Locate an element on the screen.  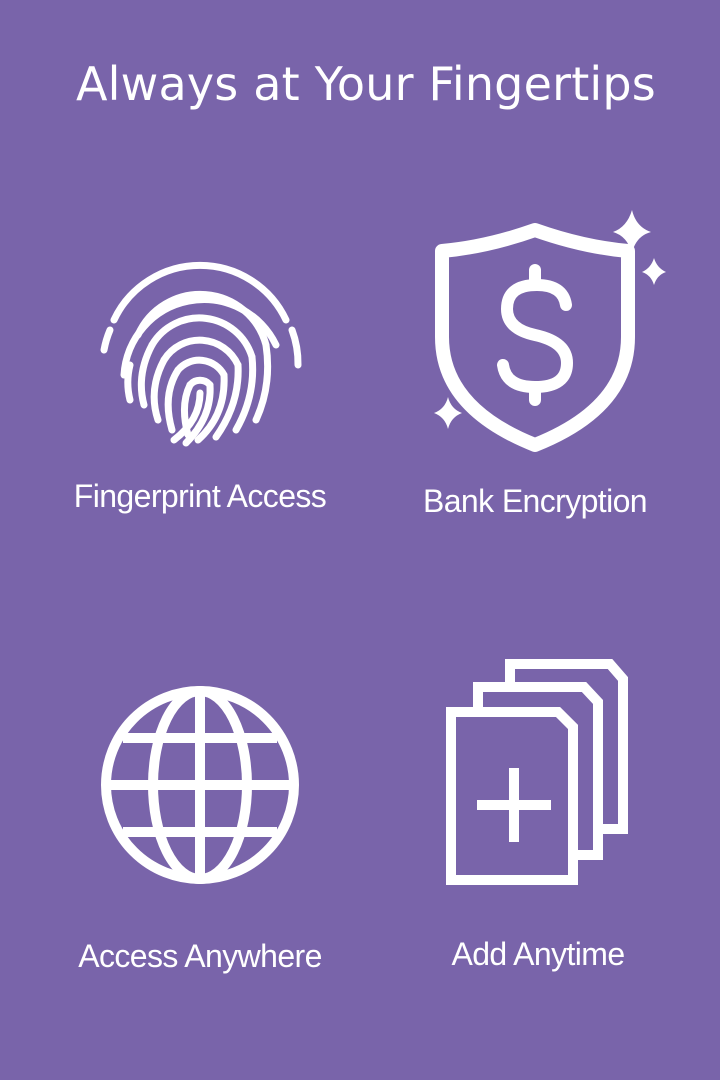
feature-bank-encryption: Bank Encryption is located at coordinates (535, 365).